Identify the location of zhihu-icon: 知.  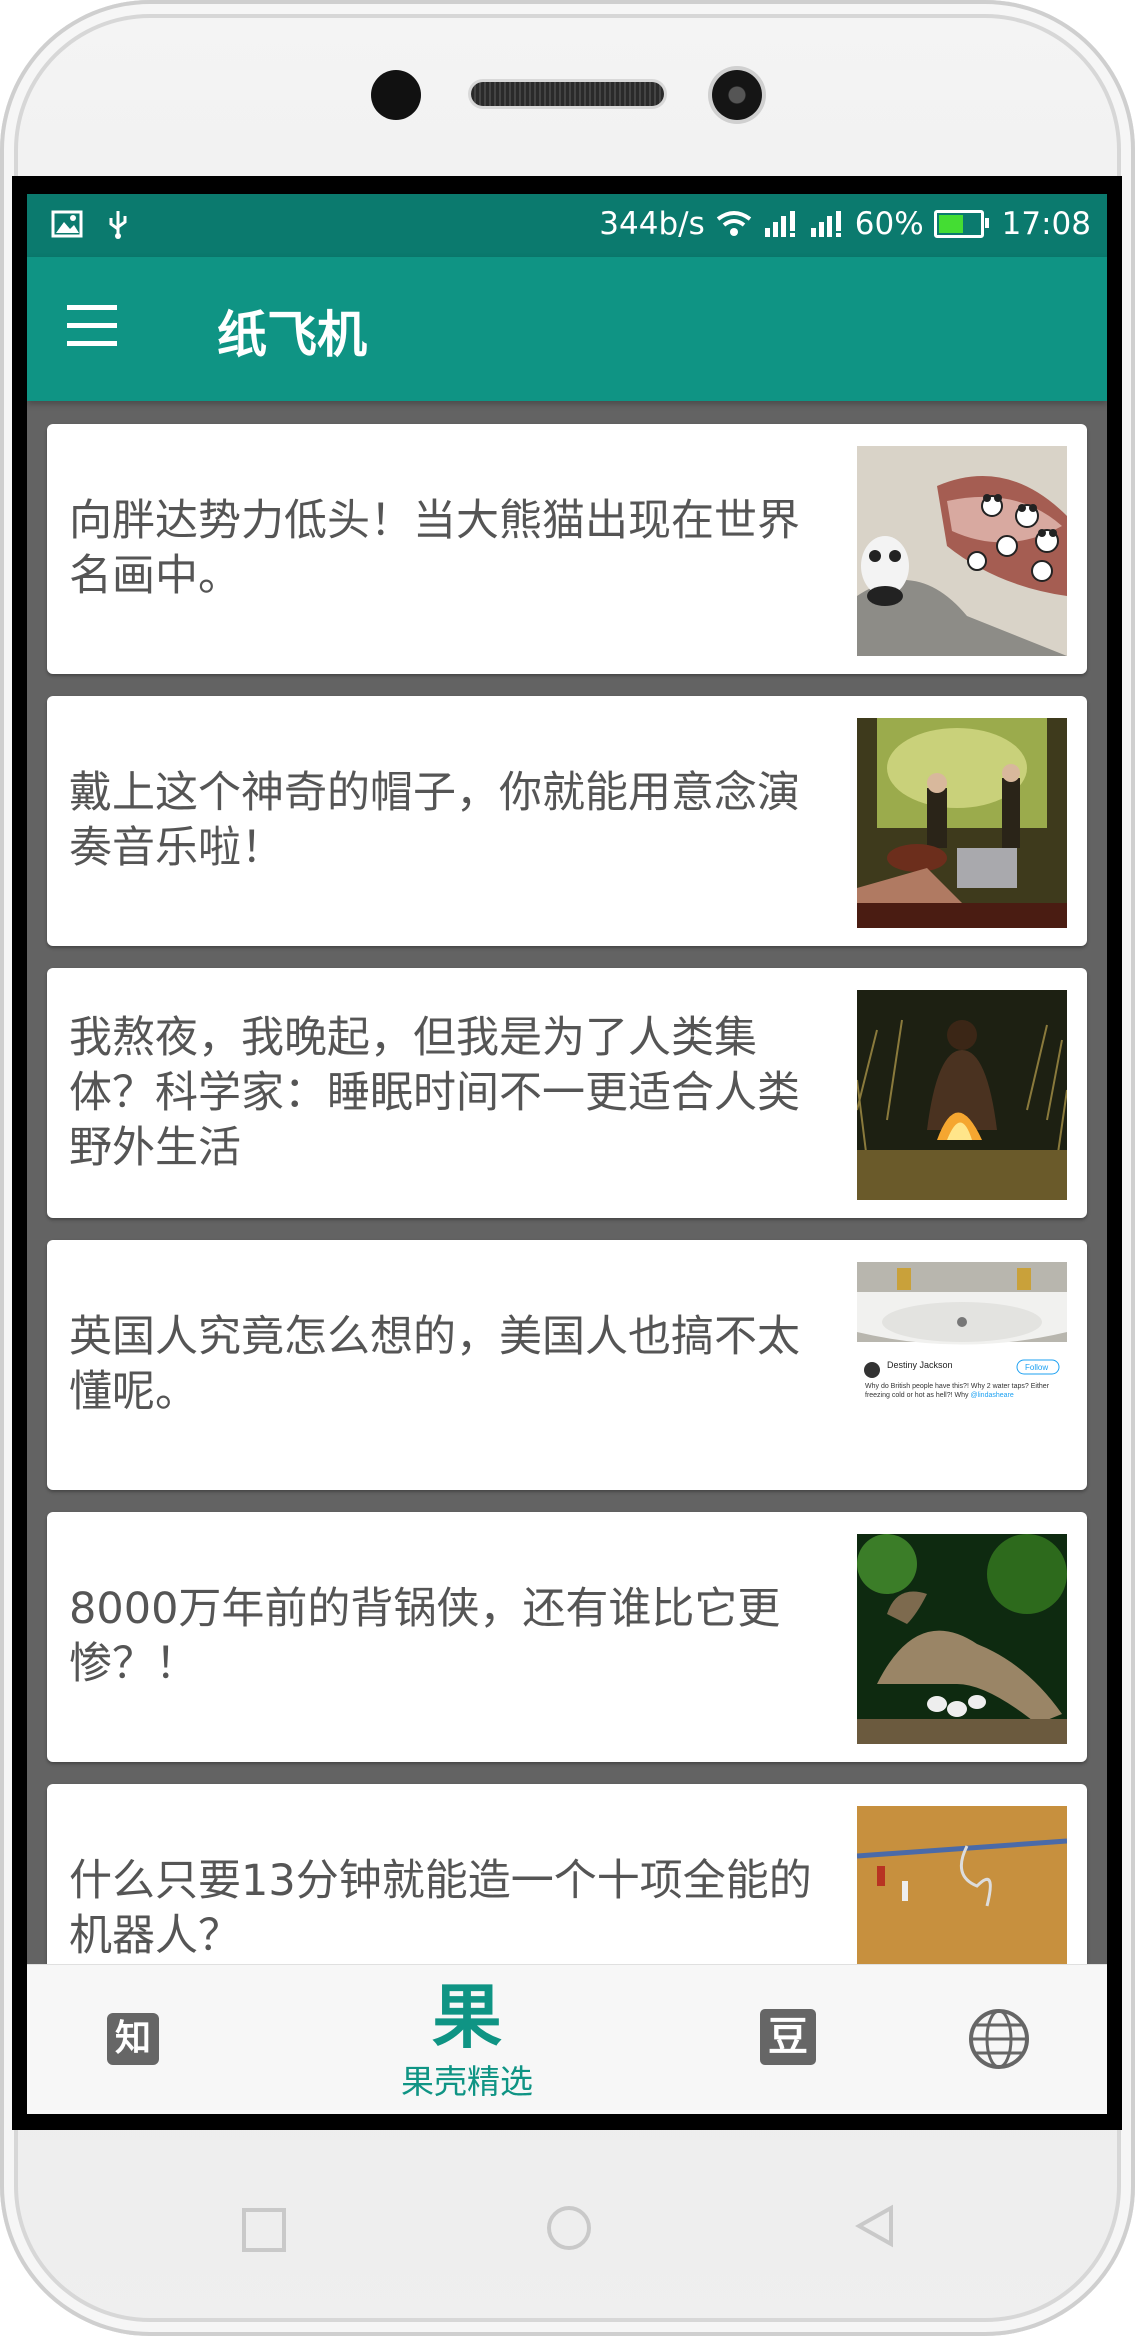
(133, 2039).